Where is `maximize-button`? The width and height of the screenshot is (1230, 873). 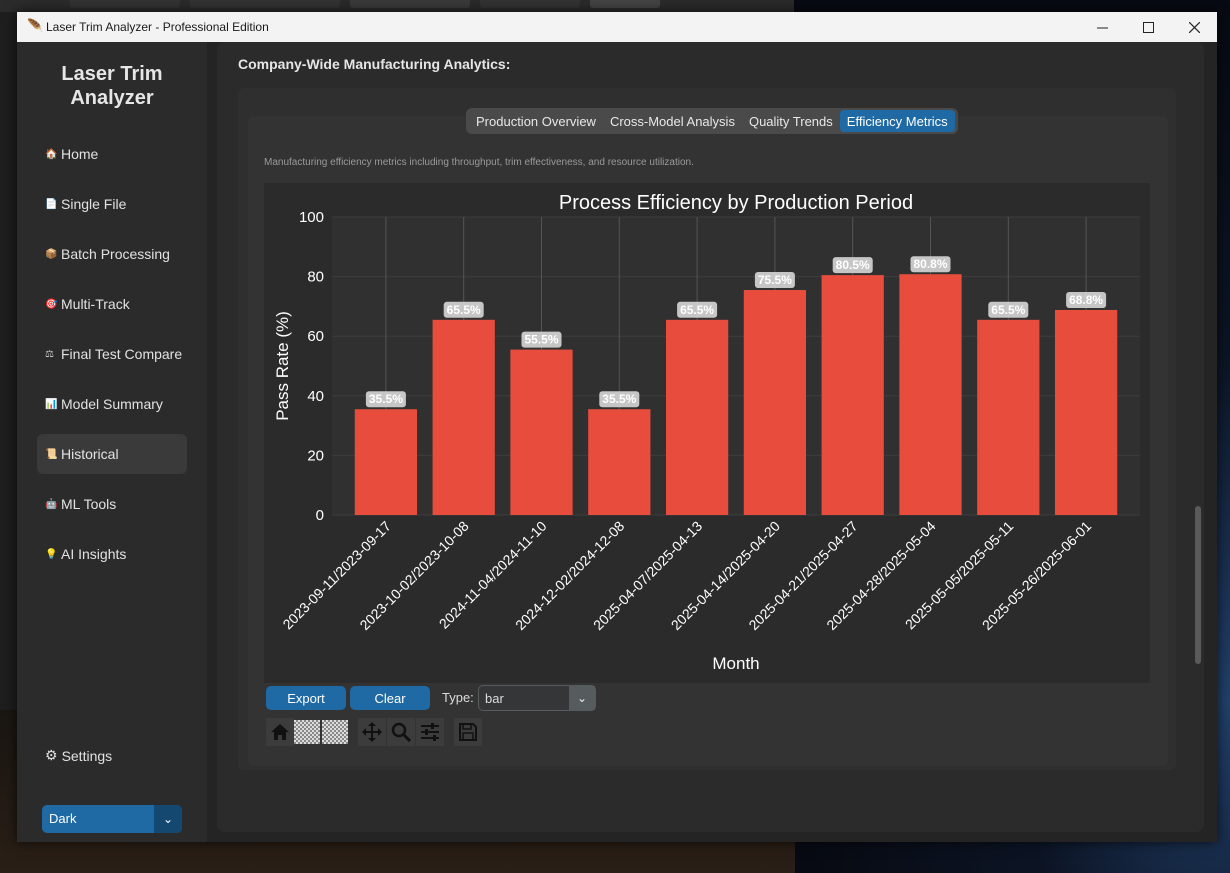
maximize-button is located at coordinates (1148, 27).